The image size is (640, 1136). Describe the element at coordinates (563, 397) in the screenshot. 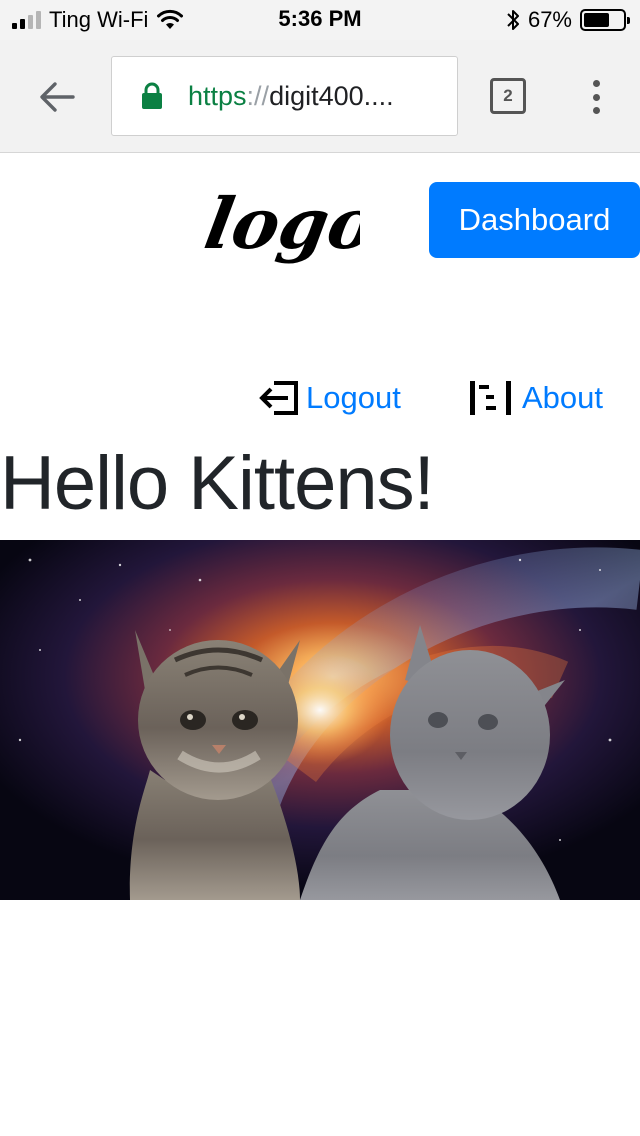

I see `about-label: About` at that location.